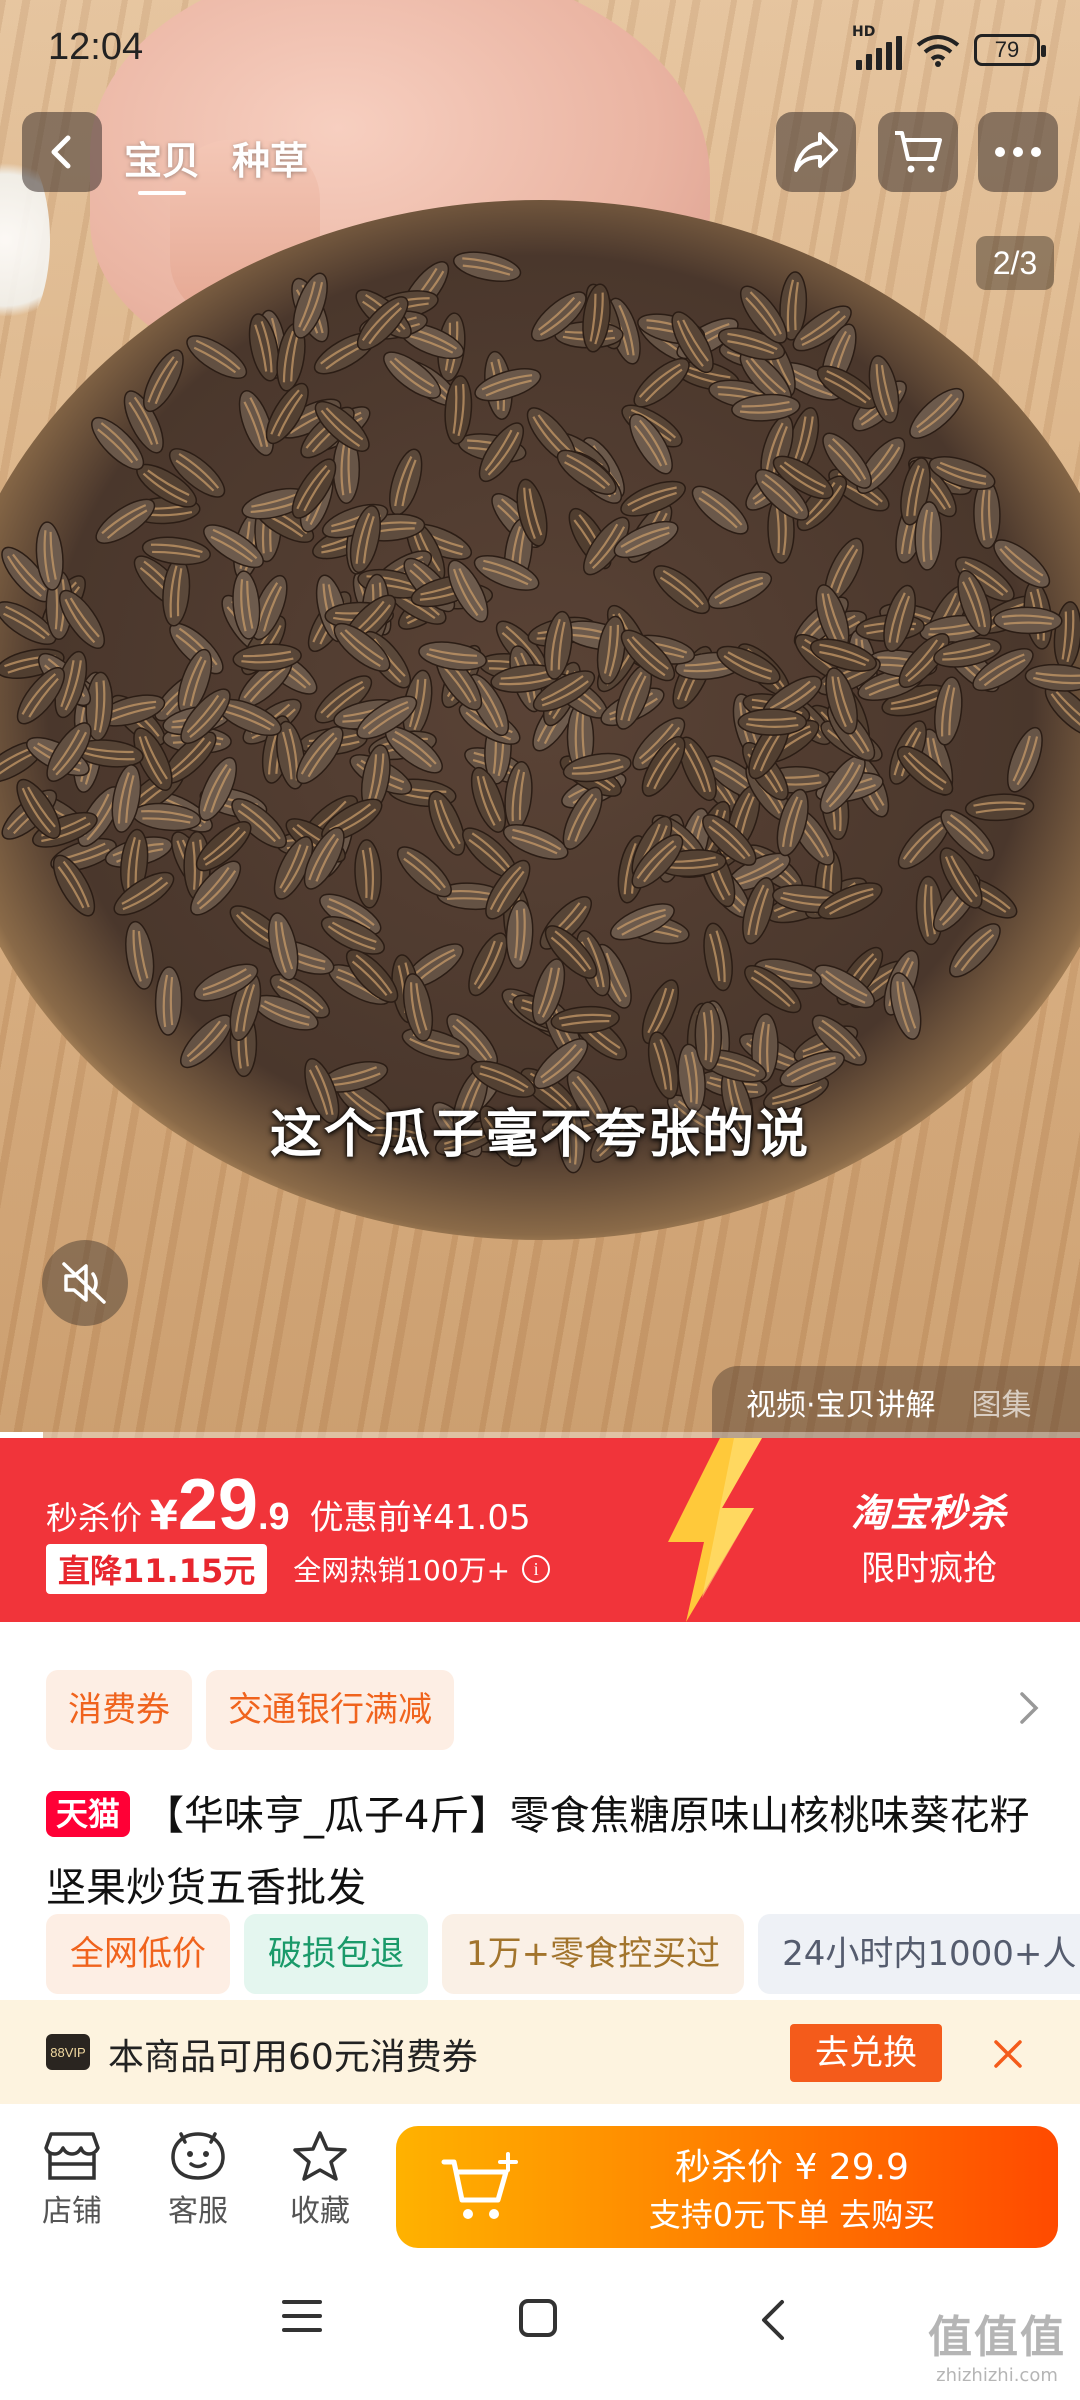 This screenshot has width=1080, height=2400. Describe the element at coordinates (792, 2167) in the screenshot. I see `buy-price-text: 秒杀价 ¥ 29.9` at that location.